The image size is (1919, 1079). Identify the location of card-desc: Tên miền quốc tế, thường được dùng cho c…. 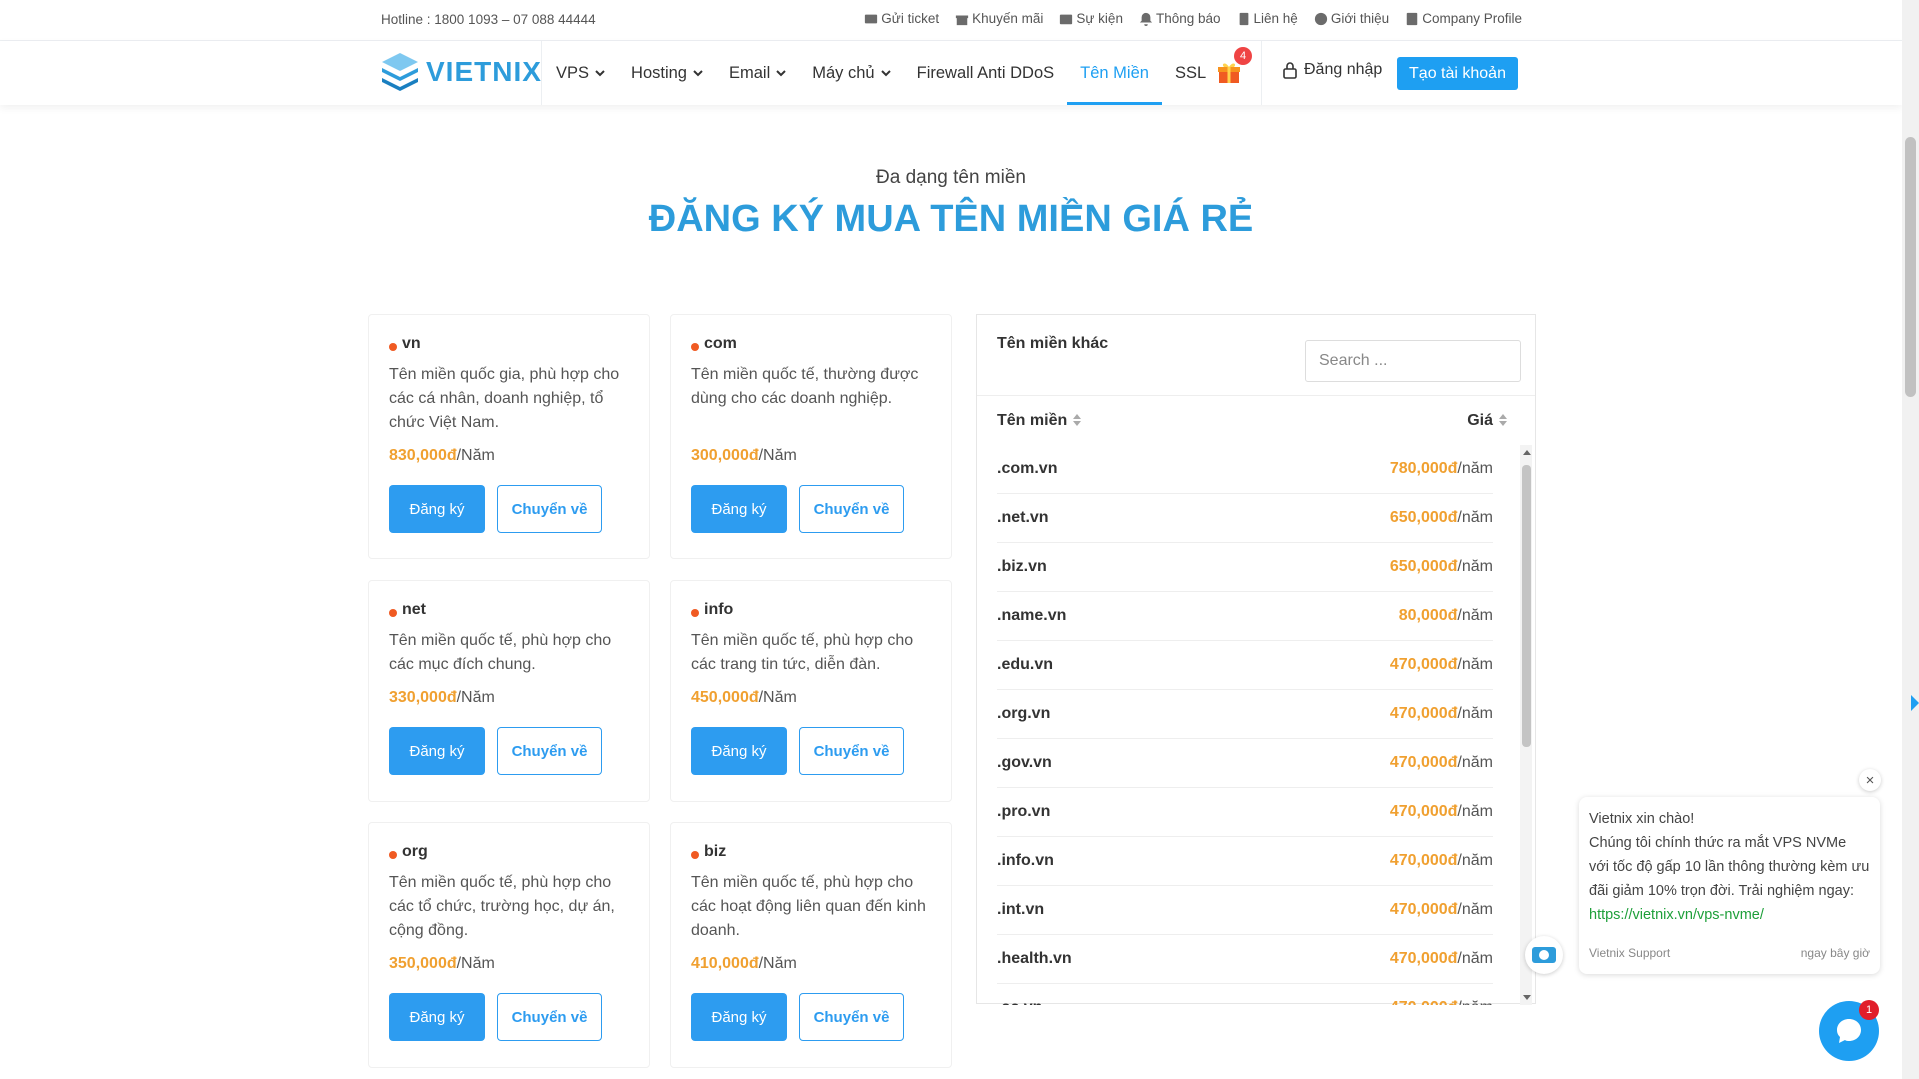
(805, 386).